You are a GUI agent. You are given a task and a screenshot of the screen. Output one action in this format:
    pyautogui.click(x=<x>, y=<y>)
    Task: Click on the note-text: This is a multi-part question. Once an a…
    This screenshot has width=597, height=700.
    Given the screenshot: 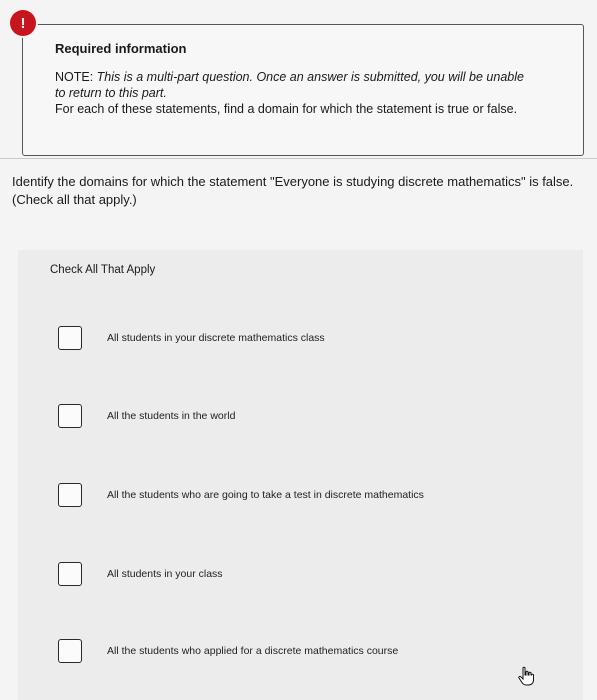 What is the action you would take?
    pyautogui.click(x=289, y=85)
    